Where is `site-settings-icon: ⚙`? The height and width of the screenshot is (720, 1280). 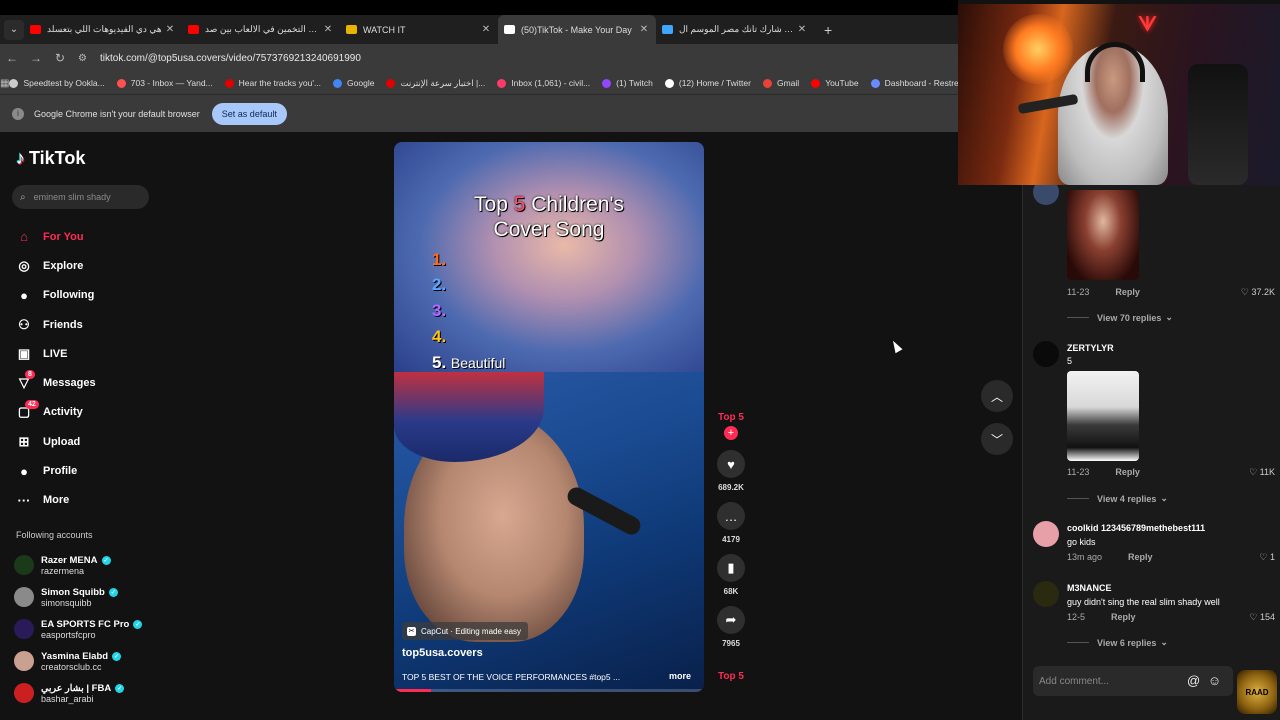 site-settings-icon: ⚙ is located at coordinates (86, 58).